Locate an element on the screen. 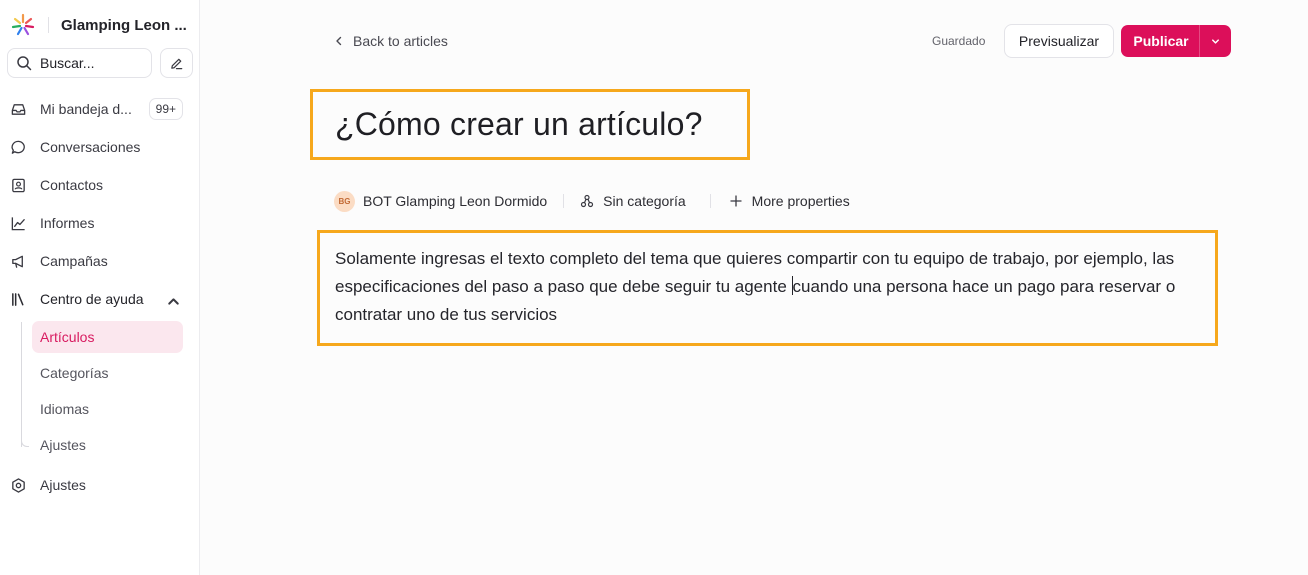  back-to-articles-link: Back to articles is located at coordinates (391, 41).